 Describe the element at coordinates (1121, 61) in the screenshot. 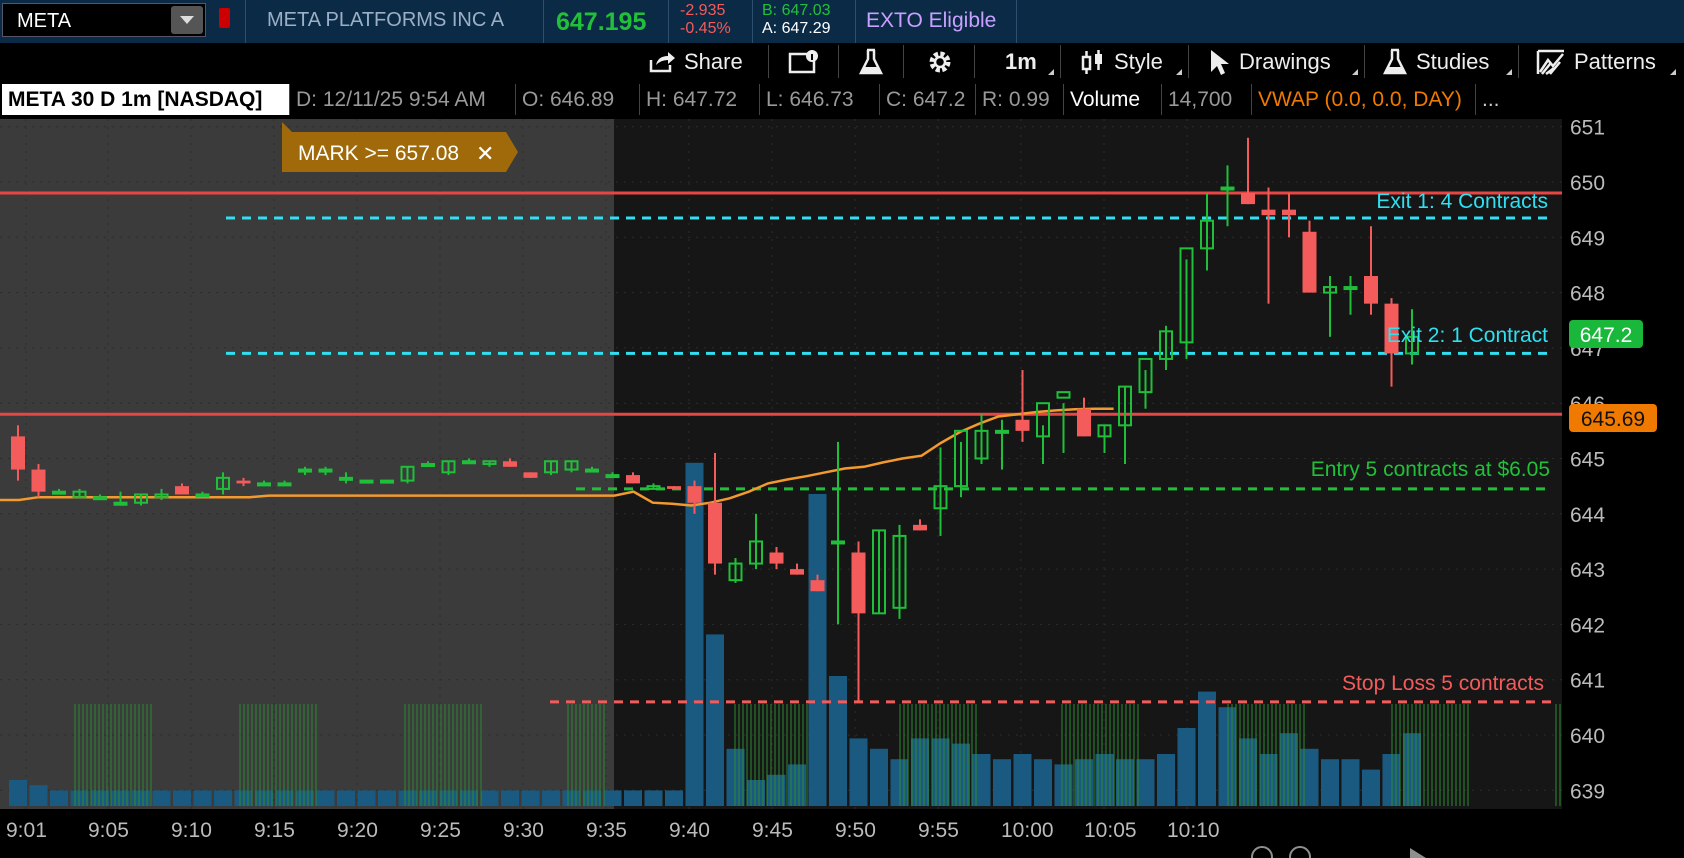

I see `style-menu: Style` at that location.